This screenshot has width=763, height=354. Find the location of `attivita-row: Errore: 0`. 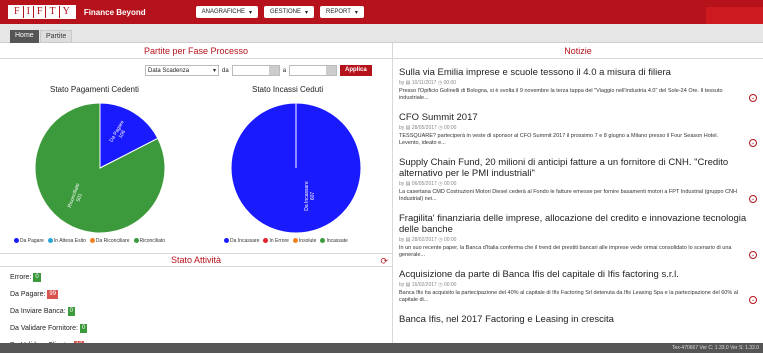

attivita-row: Errore: 0 is located at coordinates (48, 277).